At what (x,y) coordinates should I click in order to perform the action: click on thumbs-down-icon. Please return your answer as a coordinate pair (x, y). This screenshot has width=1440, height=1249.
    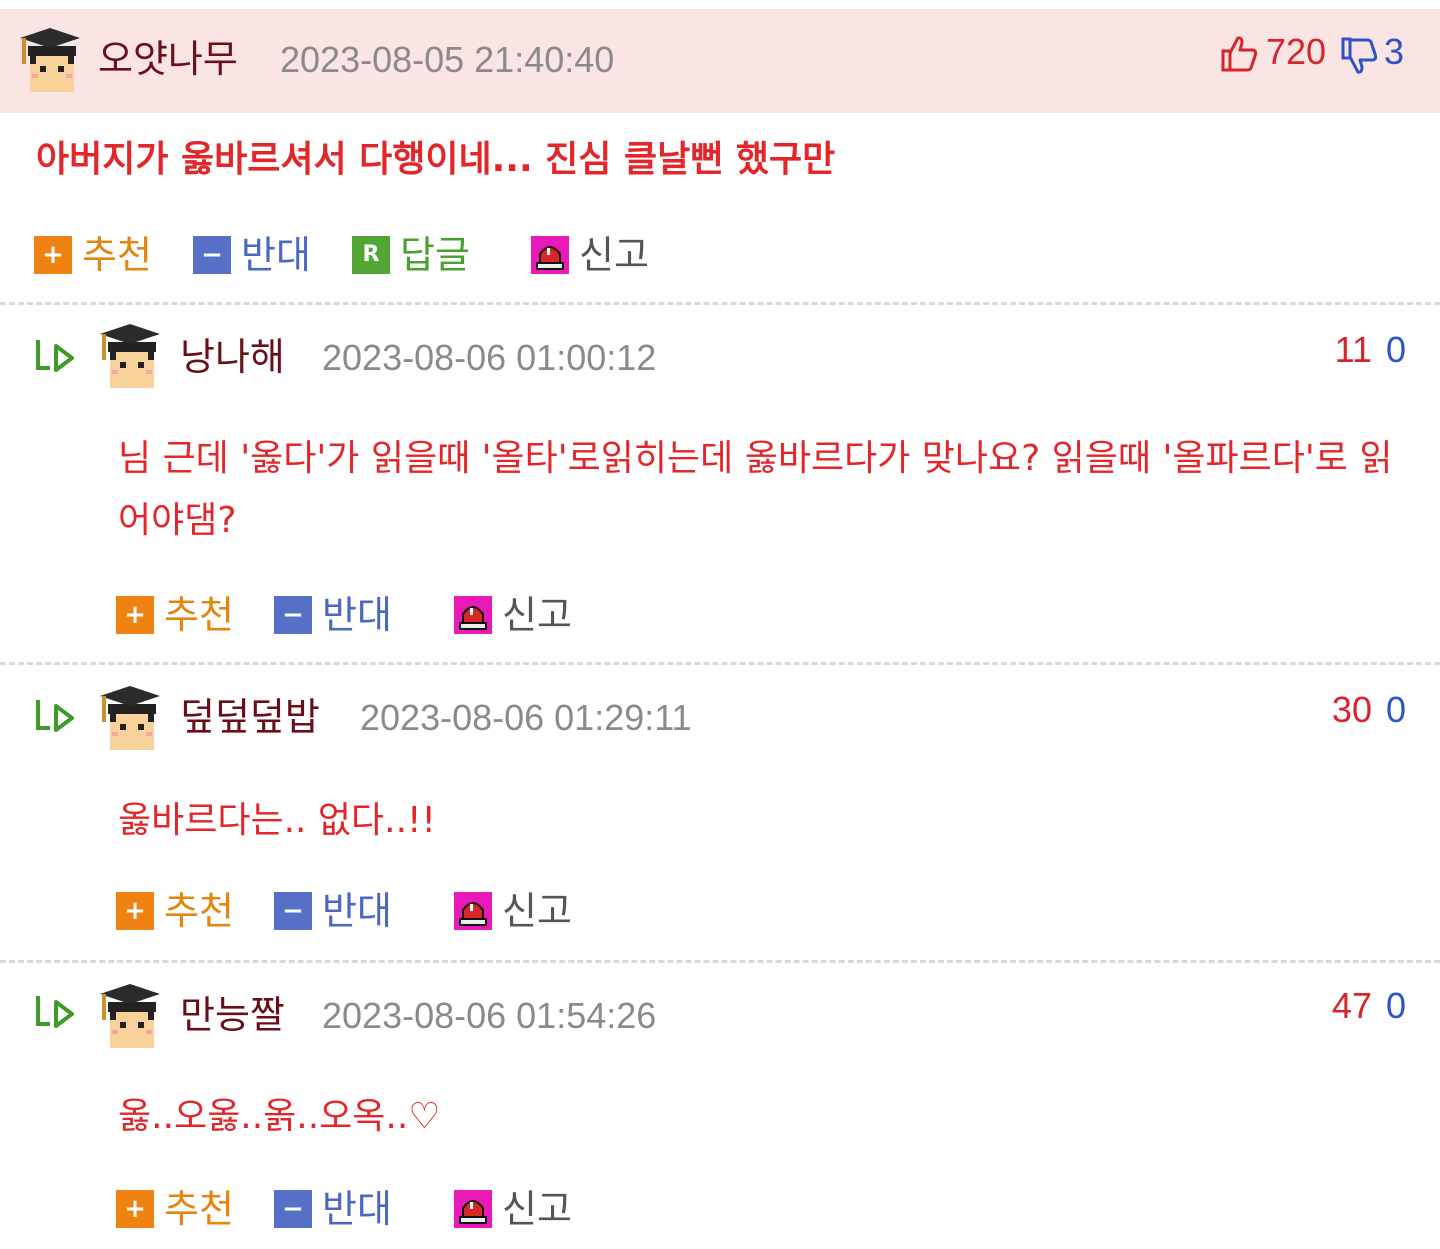
    Looking at the image, I should click on (1360, 56).